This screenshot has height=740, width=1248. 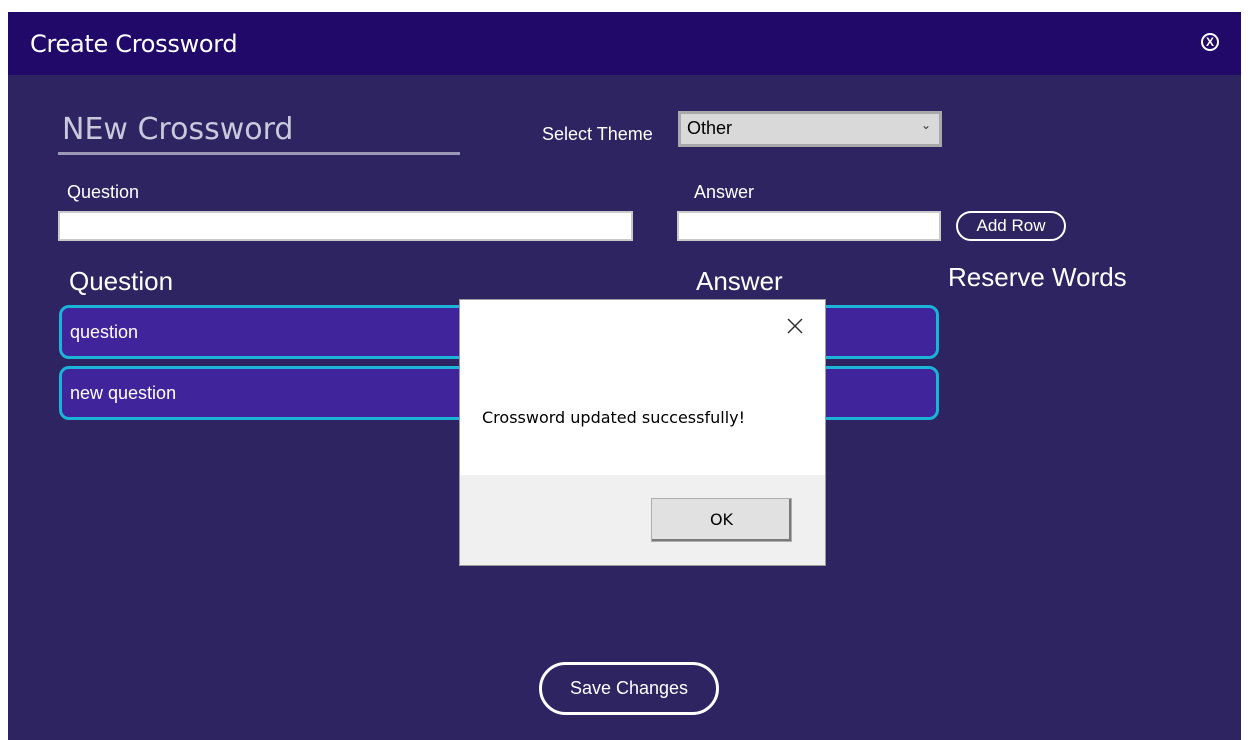 I want to click on reserve-words-header: Reserve Words, so click(x=1037, y=277).